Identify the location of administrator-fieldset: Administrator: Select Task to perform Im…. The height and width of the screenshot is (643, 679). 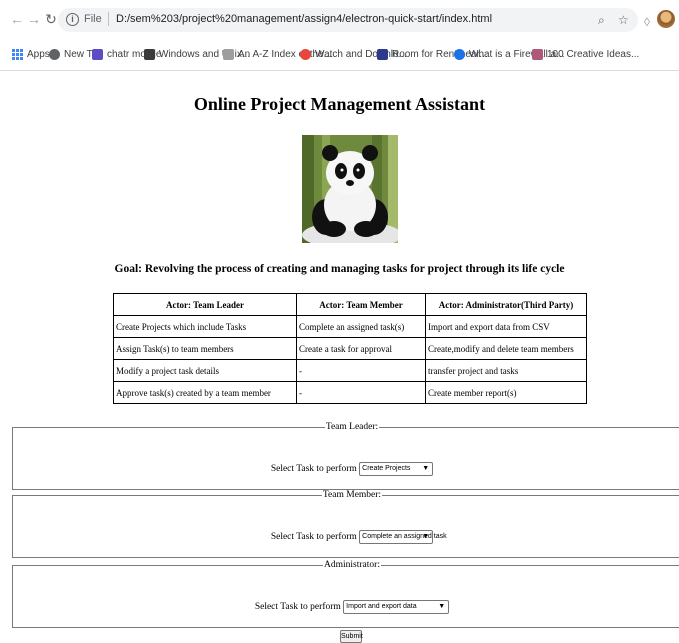
(345, 594).